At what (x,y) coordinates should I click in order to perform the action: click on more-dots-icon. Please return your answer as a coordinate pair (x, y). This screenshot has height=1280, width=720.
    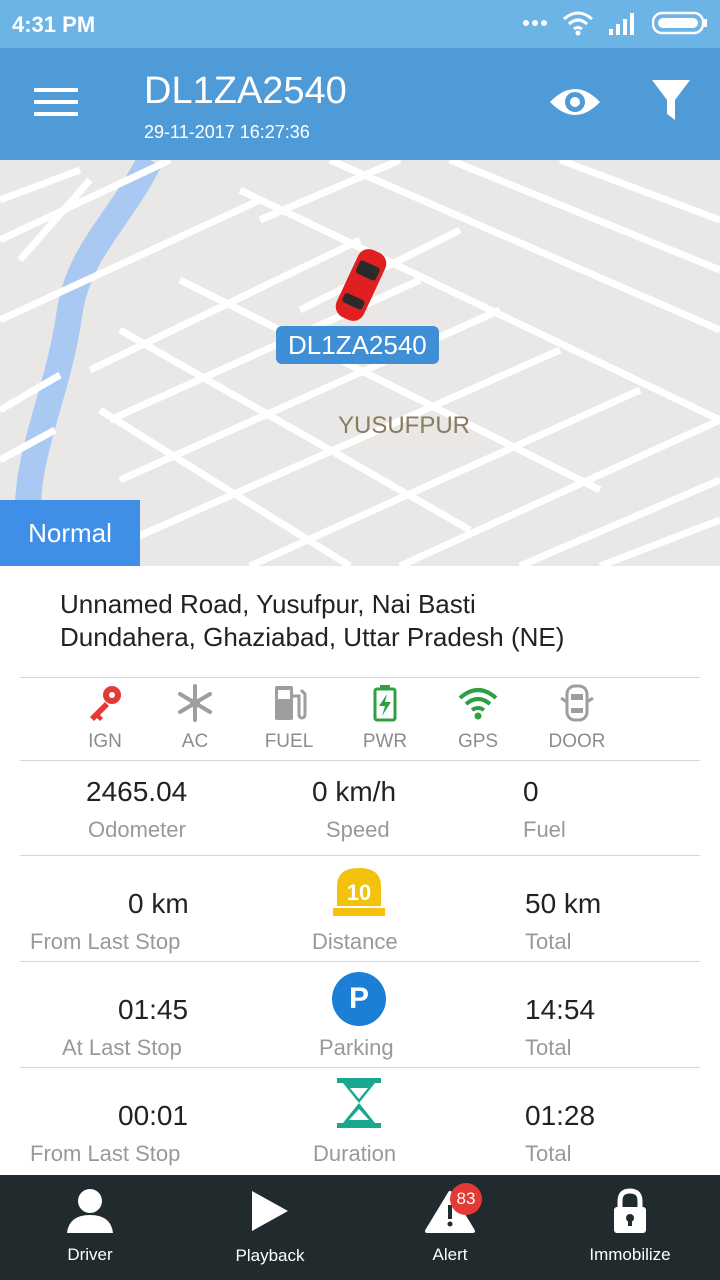
    Looking at the image, I should click on (535, 23).